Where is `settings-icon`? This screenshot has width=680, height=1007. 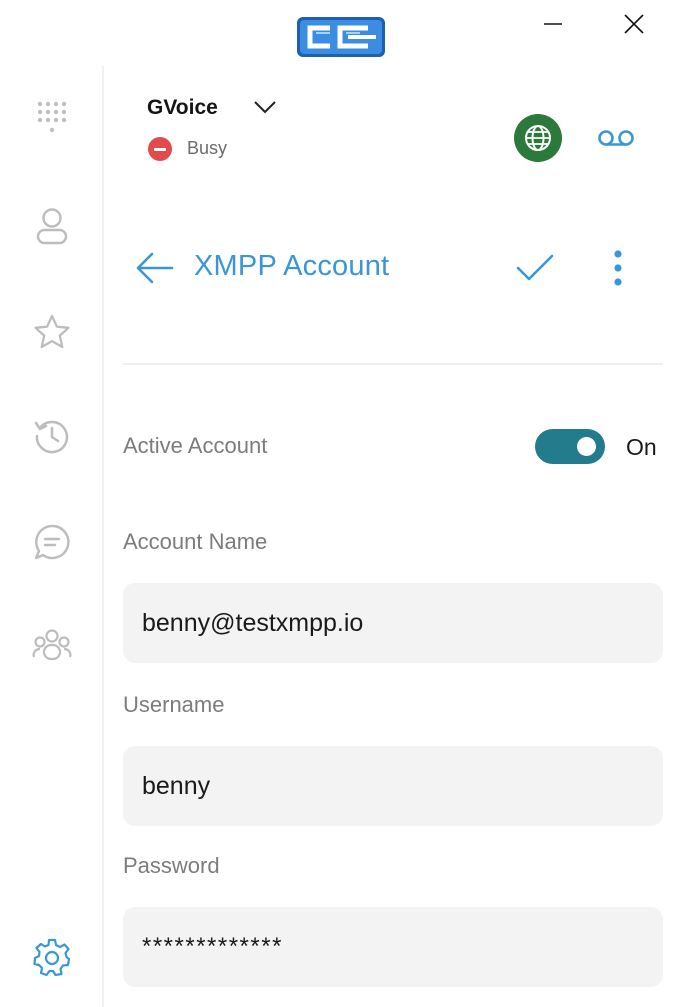 settings-icon is located at coordinates (52, 957).